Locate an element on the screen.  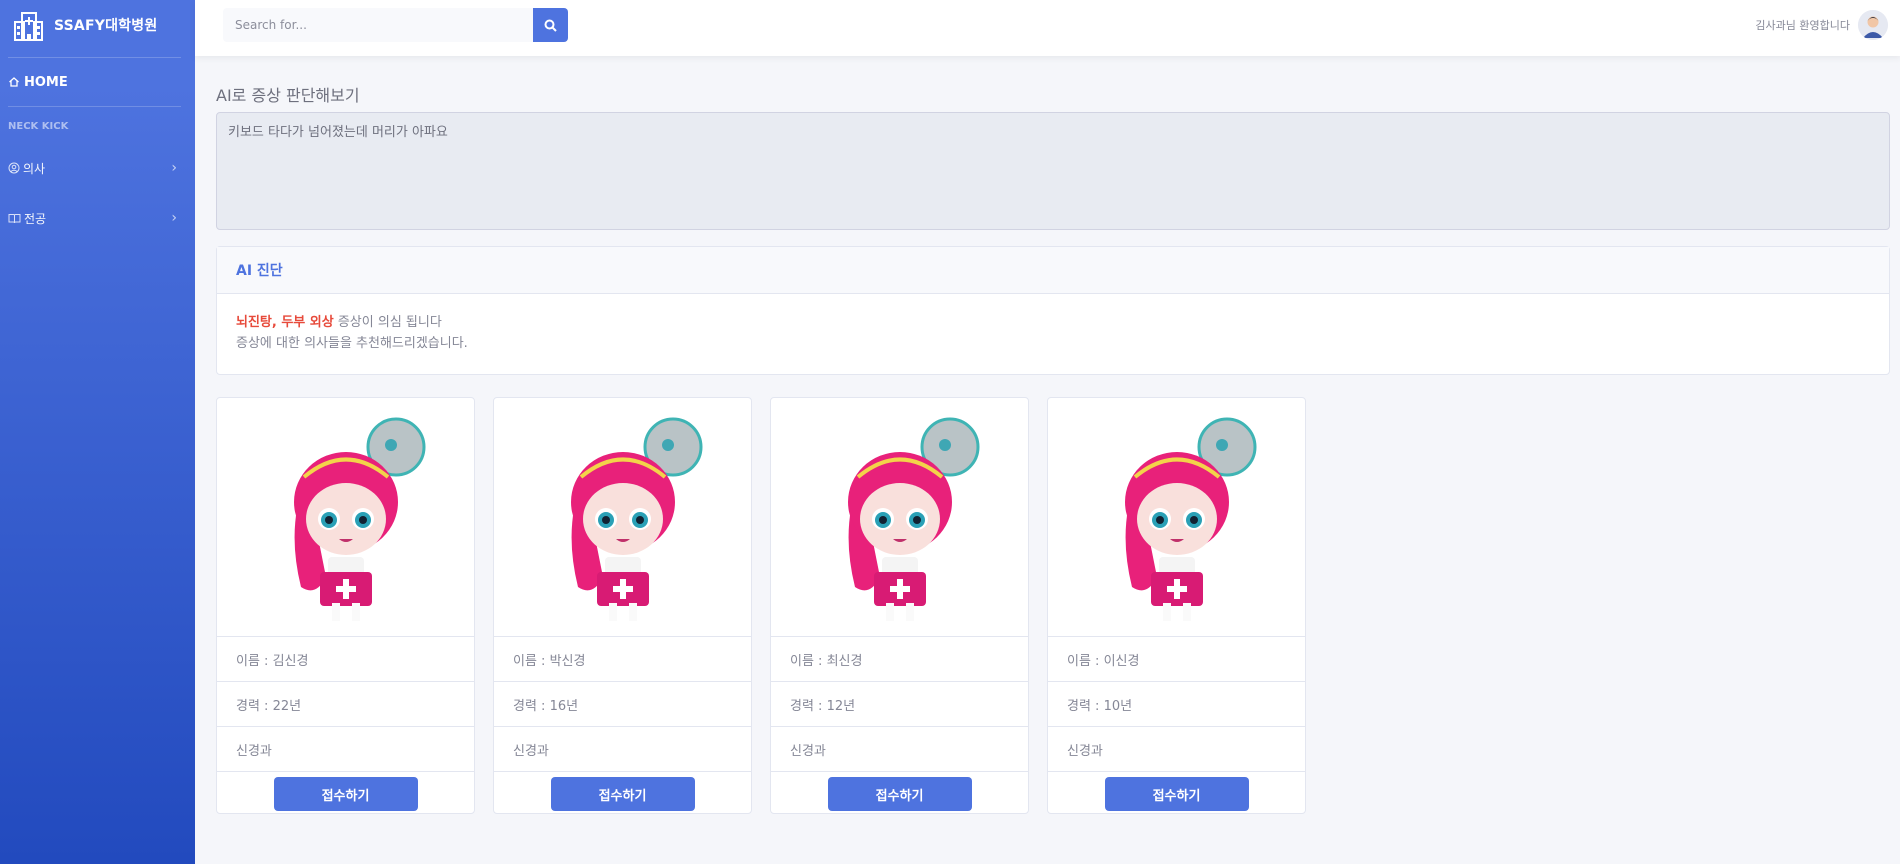
diagnosis-result: 뇌진탕, 두부 외상 증상이 의심 됩니다 is located at coordinates (1053, 322).